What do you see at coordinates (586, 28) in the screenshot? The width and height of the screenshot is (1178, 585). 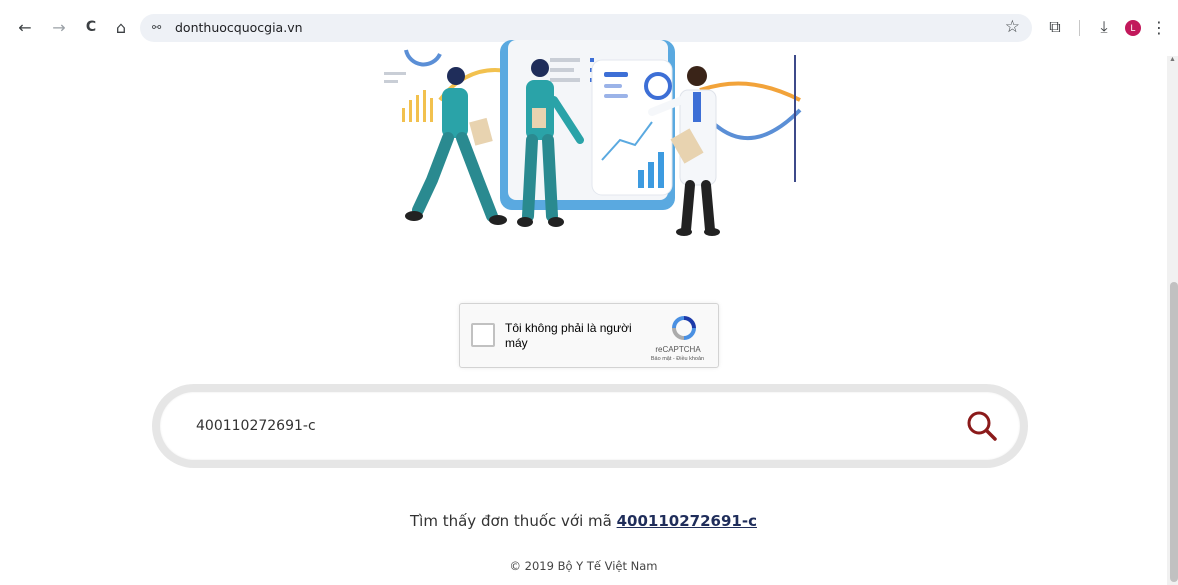 I see `address-bar: ⚯ donthuocquocgia.vn ☆` at bounding box center [586, 28].